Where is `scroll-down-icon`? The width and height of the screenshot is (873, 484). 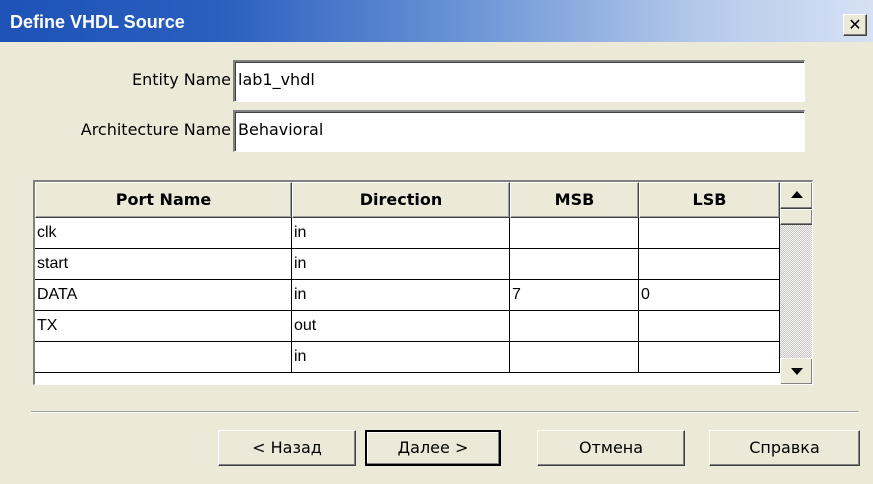 scroll-down-icon is located at coordinates (797, 371).